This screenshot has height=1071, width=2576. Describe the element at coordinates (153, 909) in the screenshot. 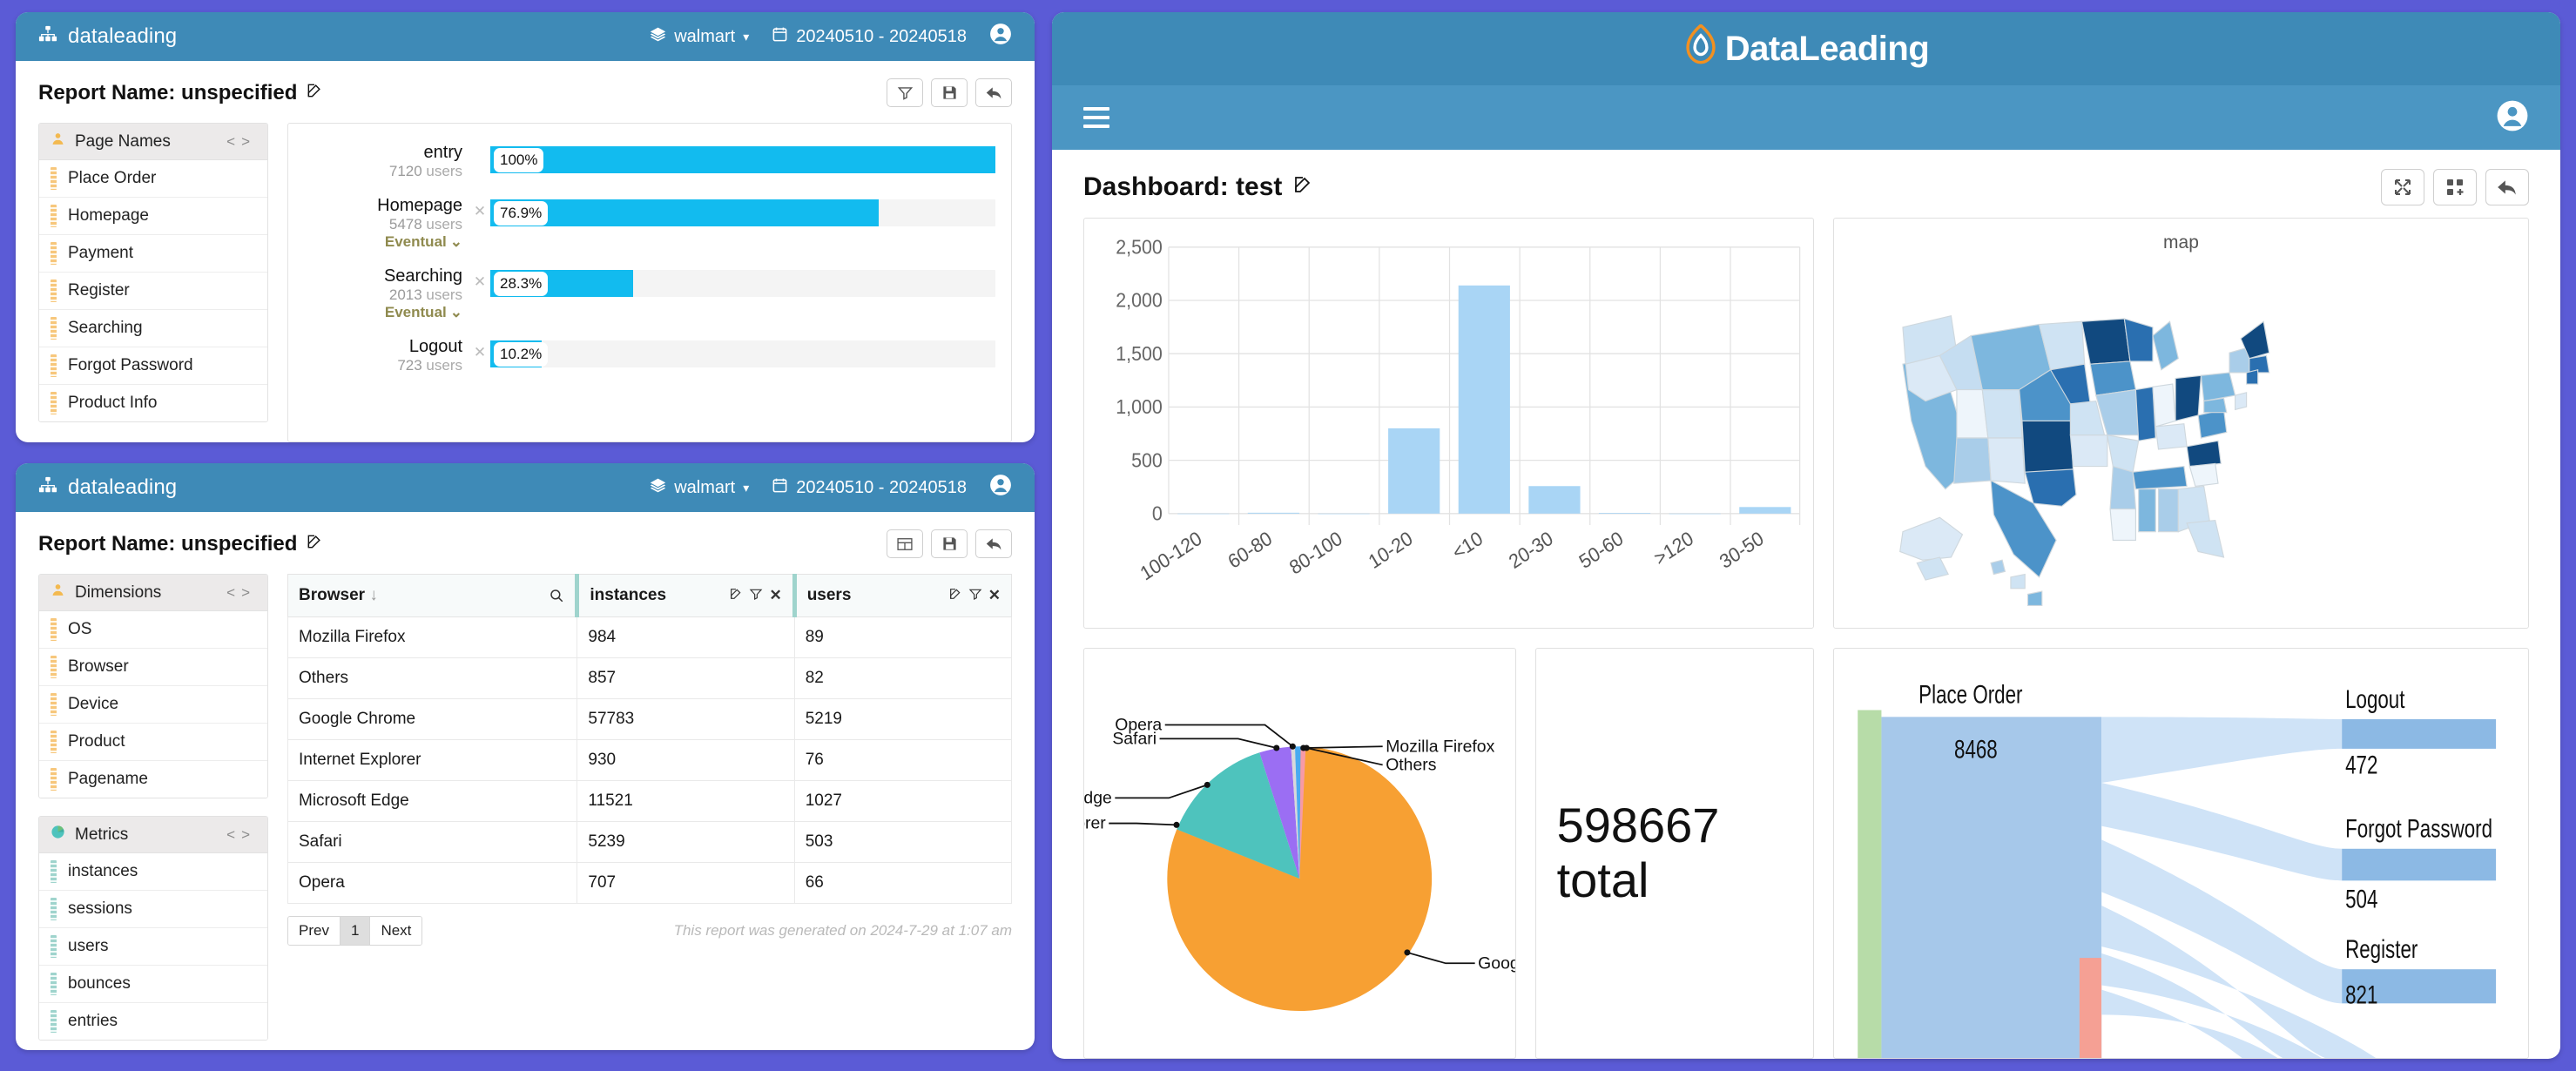

I see `list-item: sessions` at that location.